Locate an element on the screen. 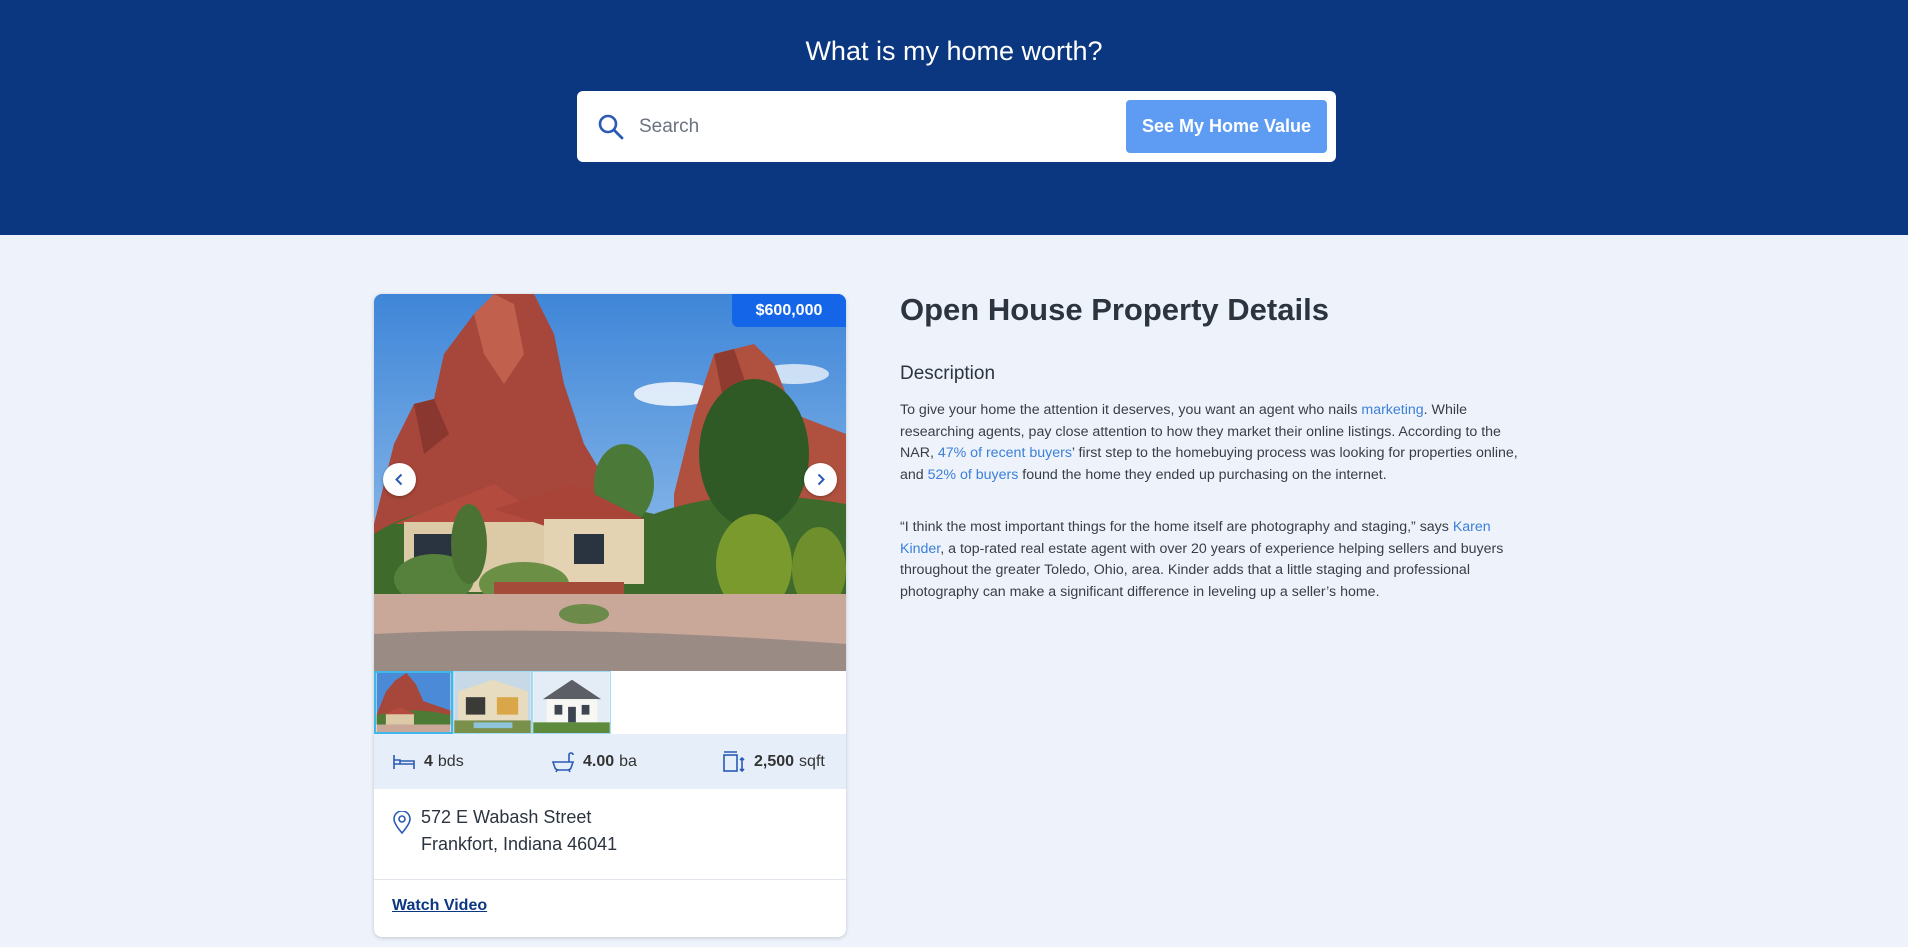  beds-value: 4 is located at coordinates (428, 761).